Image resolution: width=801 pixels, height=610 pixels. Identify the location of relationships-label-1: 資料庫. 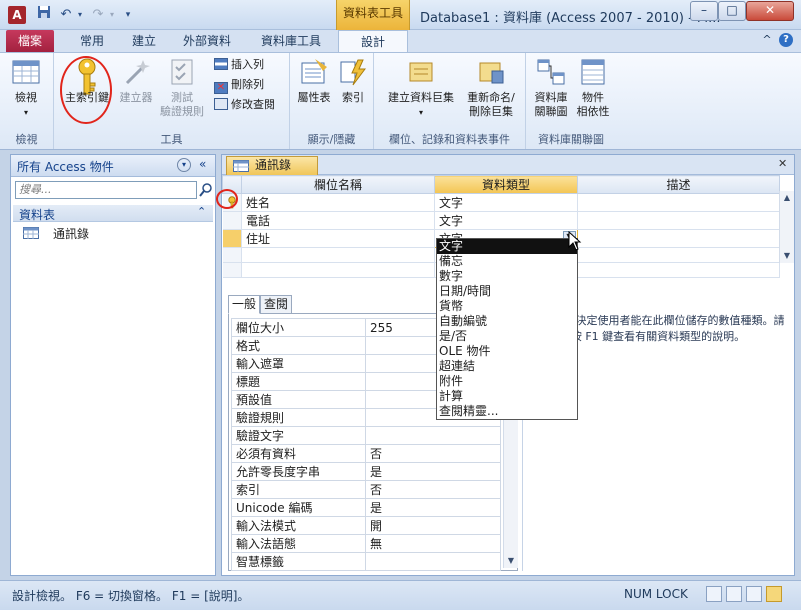
(551, 97).